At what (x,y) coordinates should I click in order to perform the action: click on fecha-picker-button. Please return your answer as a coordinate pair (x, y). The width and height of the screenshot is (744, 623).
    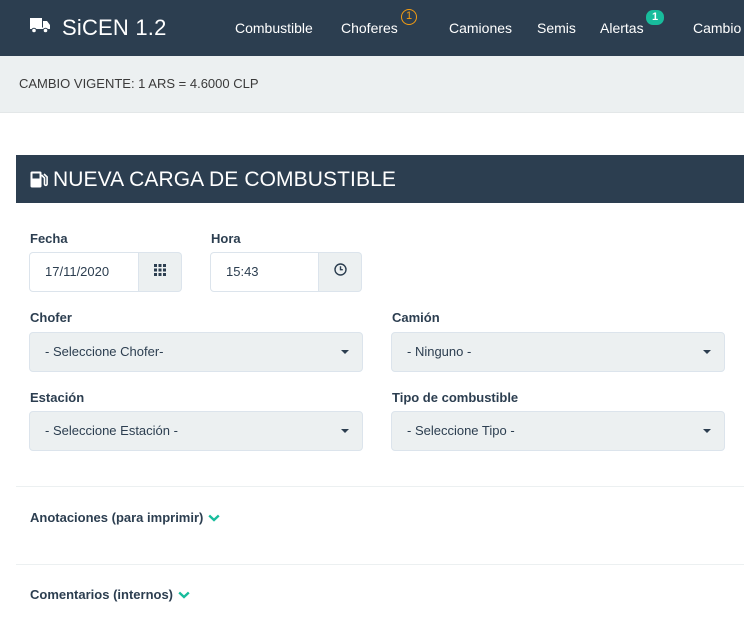
    Looking at the image, I should click on (160, 272).